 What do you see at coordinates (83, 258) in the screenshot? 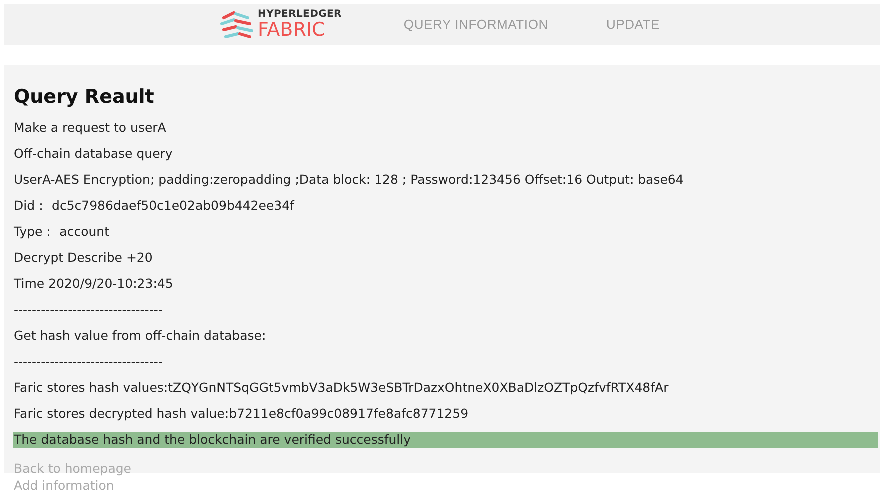
I see `result-line: Decrypt Describe +20` at bounding box center [83, 258].